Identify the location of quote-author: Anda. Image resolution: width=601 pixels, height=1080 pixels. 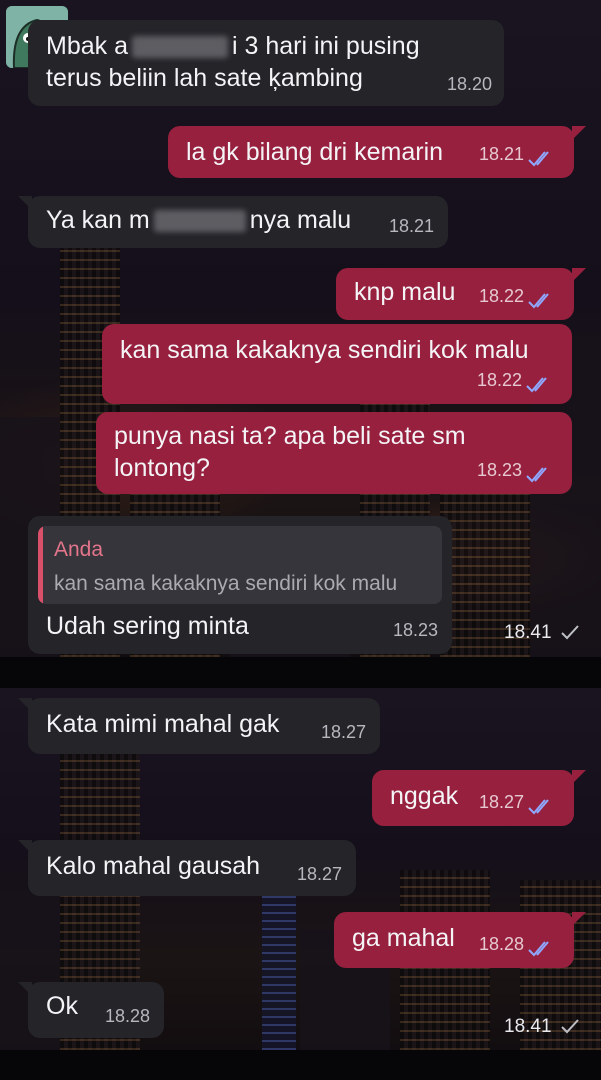
(79, 549).